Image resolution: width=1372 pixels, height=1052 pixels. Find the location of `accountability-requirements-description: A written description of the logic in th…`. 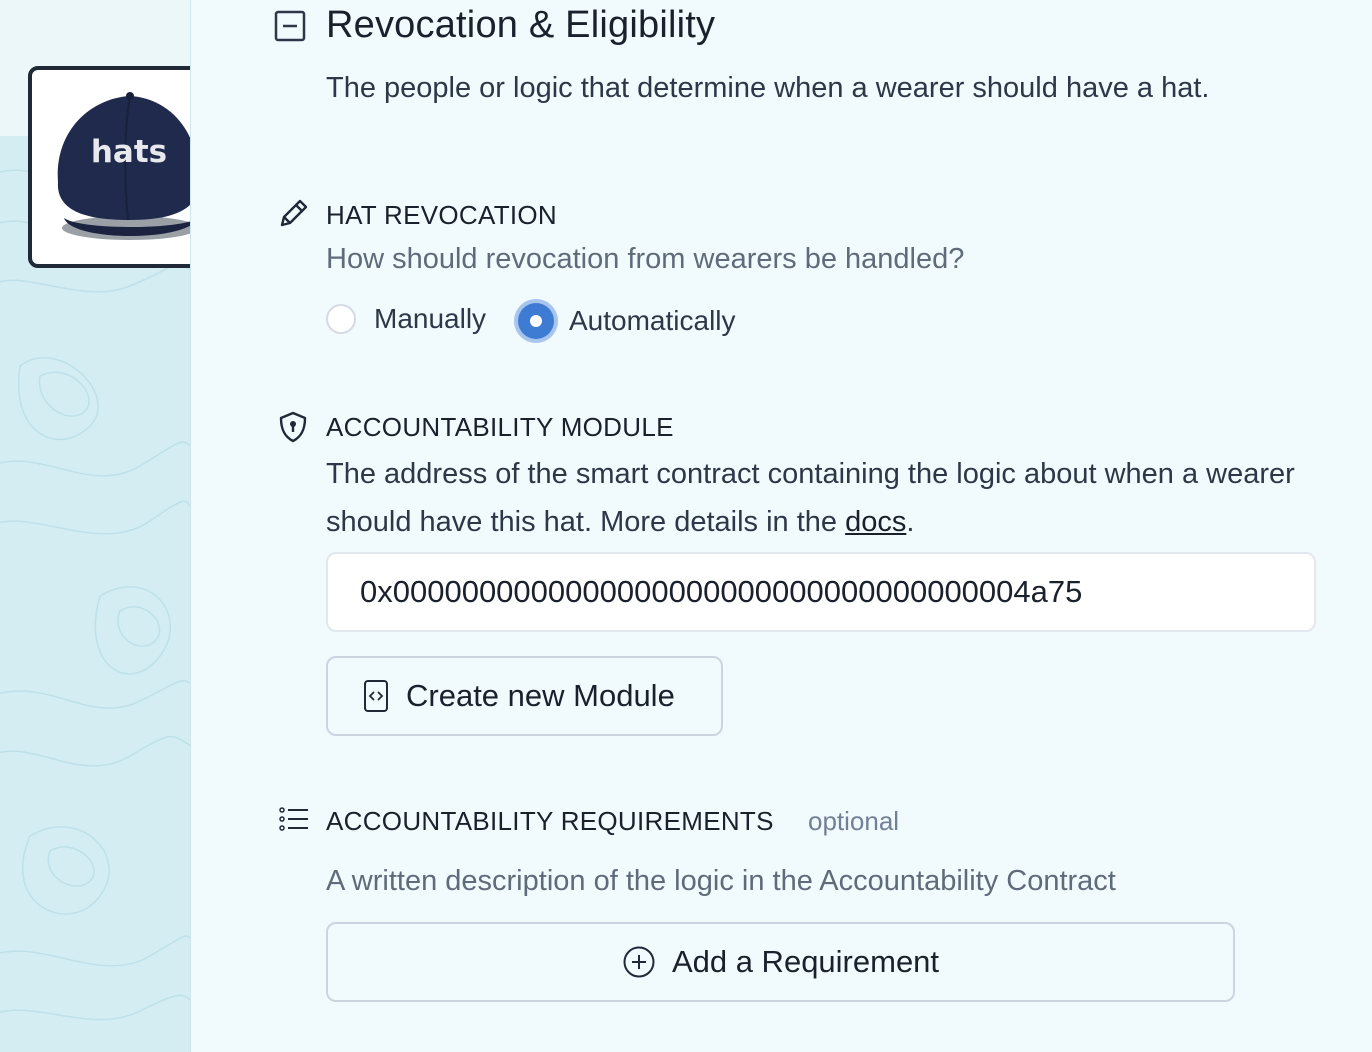

accountability-requirements-description: A written description of the logic in th… is located at coordinates (721, 881).